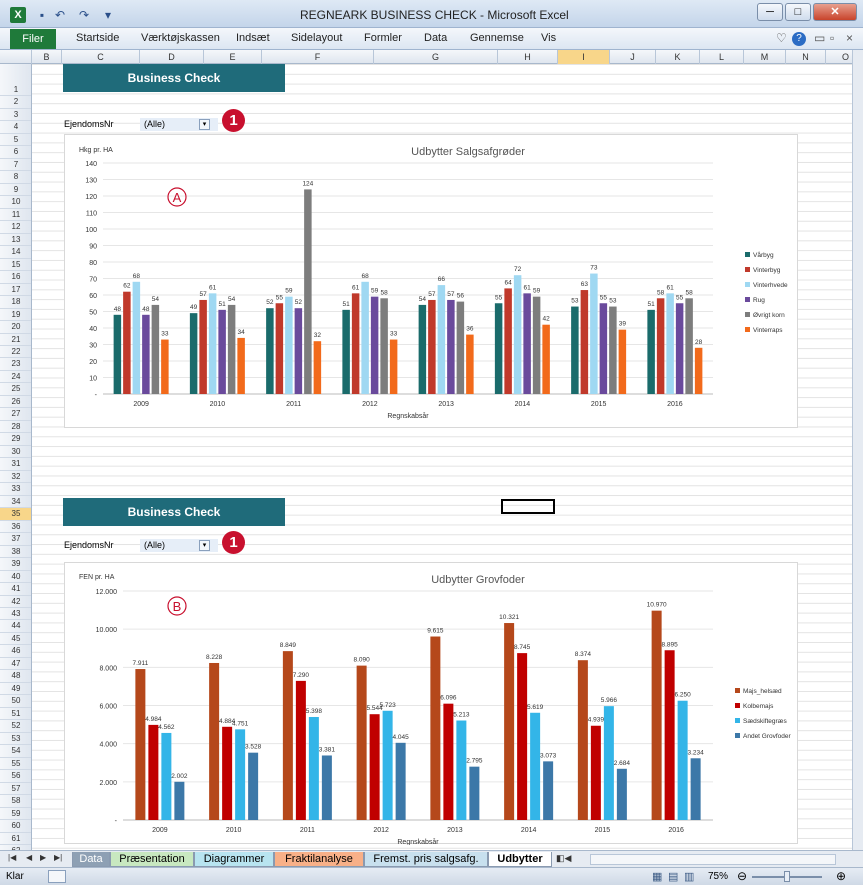  Describe the element at coordinates (713, 859) in the screenshot. I see `horizontal-scrollbar` at that location.